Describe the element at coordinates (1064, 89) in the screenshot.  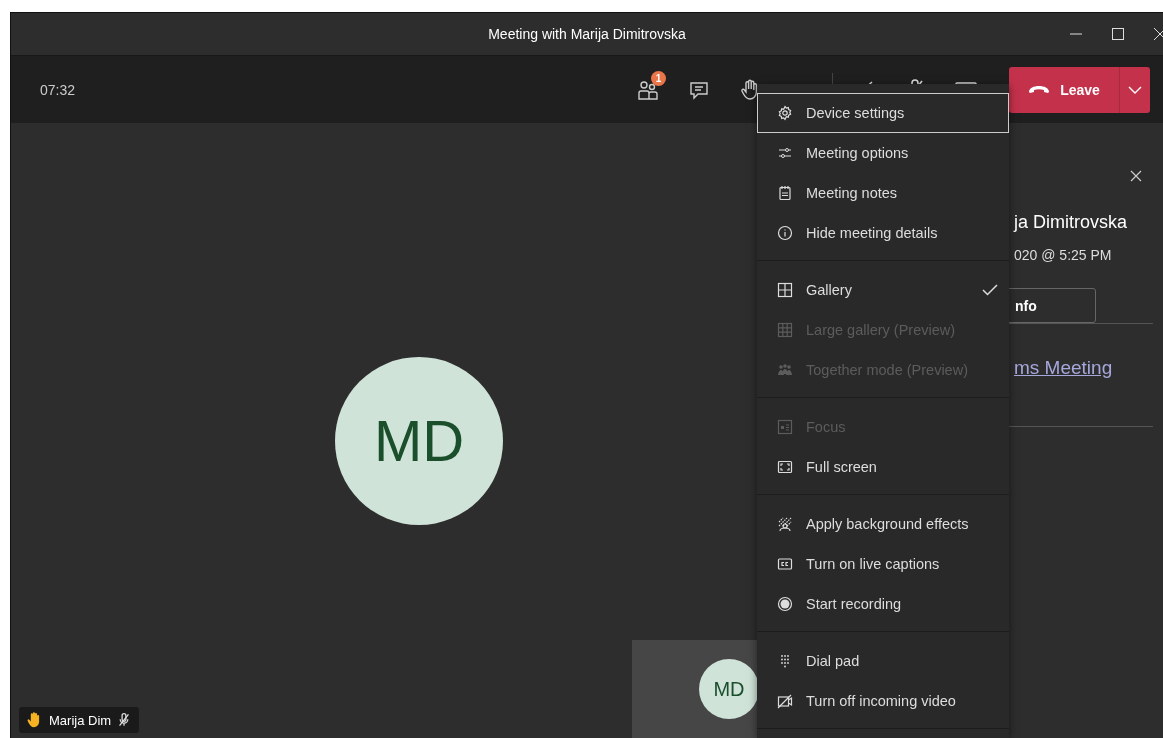
I see `leave-button: Leave` at that location.